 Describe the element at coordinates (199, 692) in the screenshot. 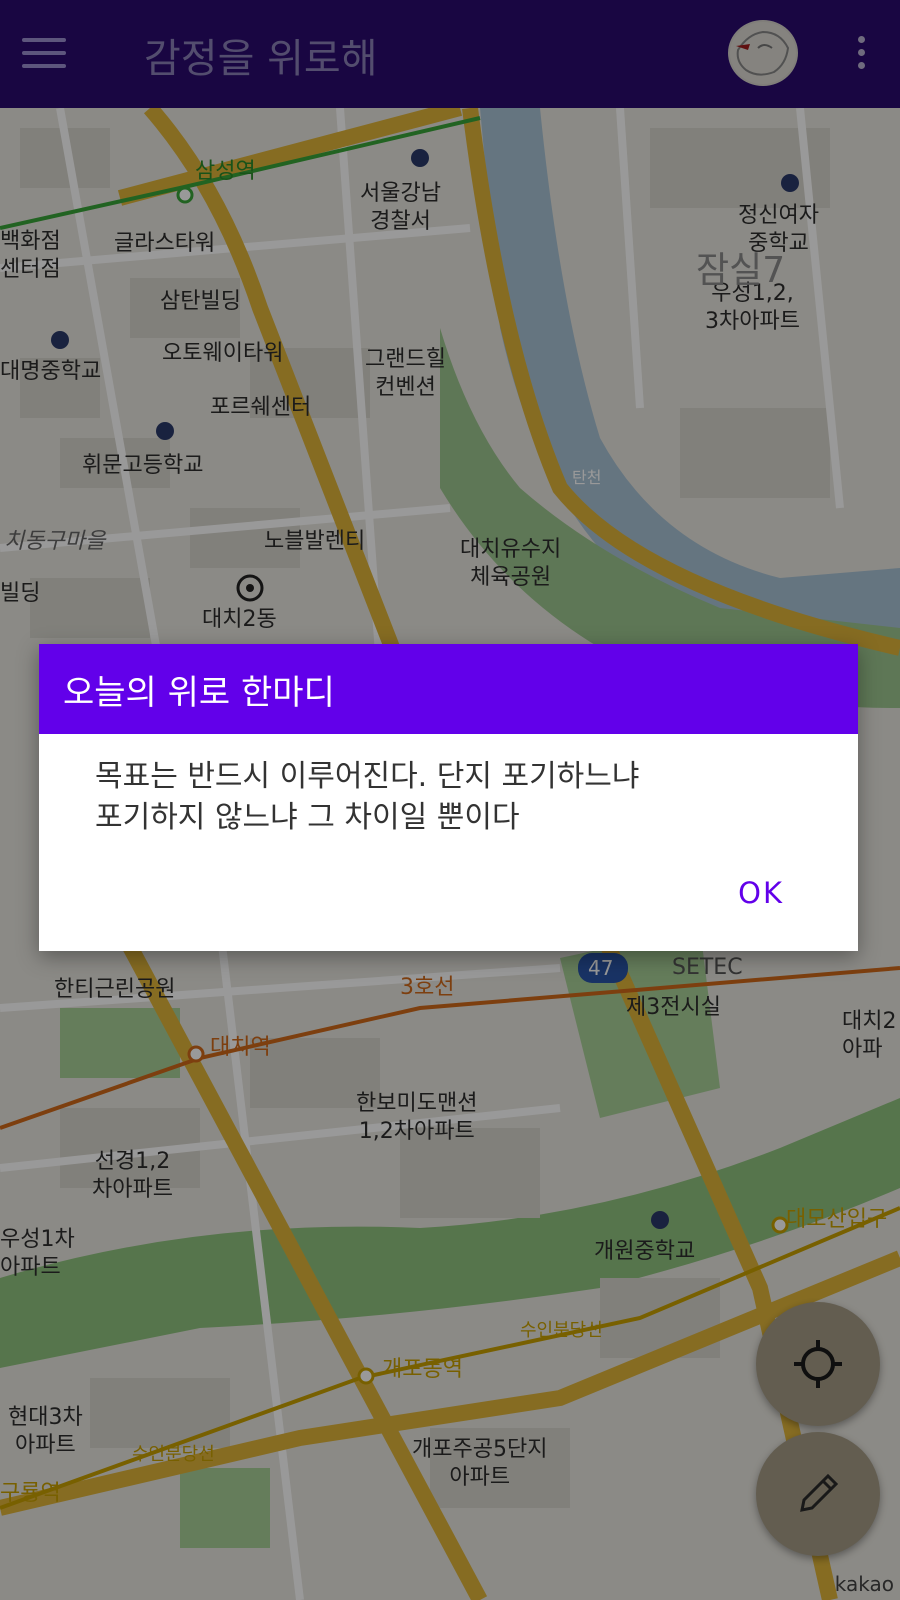

I see `dialog-title: 오늘의 위로 한마디` at that location.